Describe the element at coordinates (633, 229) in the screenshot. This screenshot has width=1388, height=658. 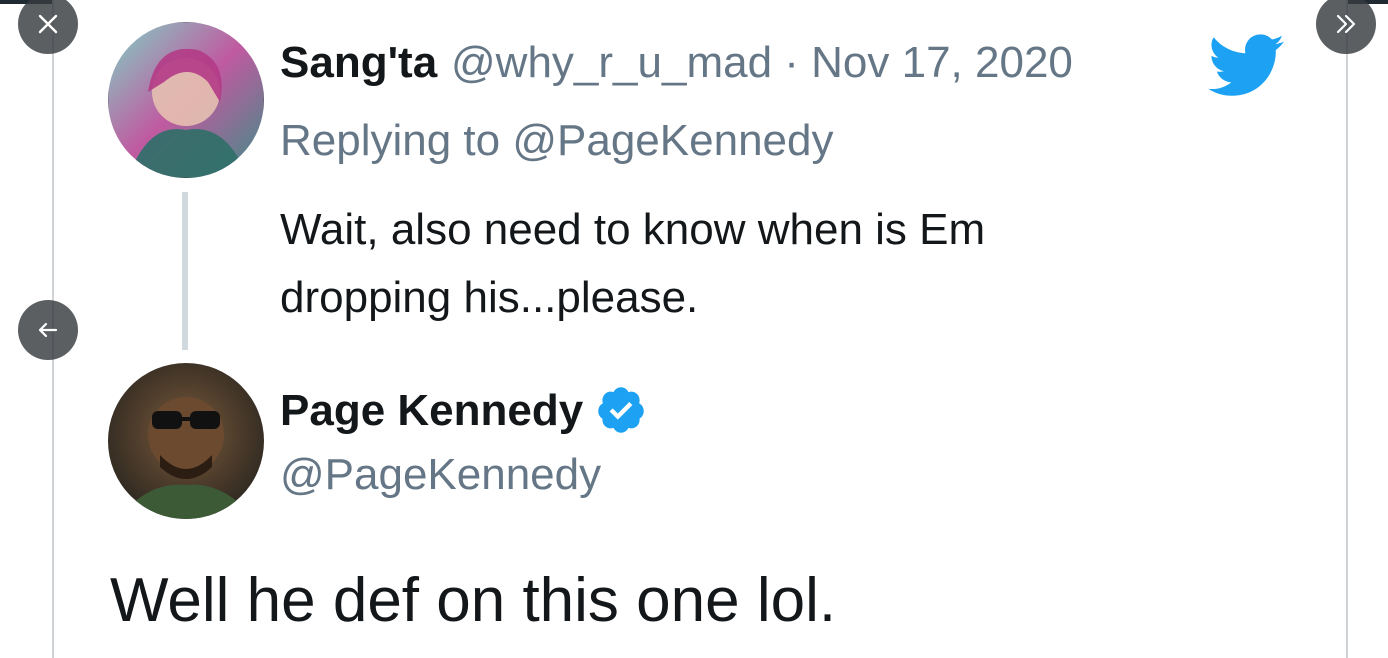
I see `reply-tweet-text-line-1: Wait, also need to know when is Em` at that location.